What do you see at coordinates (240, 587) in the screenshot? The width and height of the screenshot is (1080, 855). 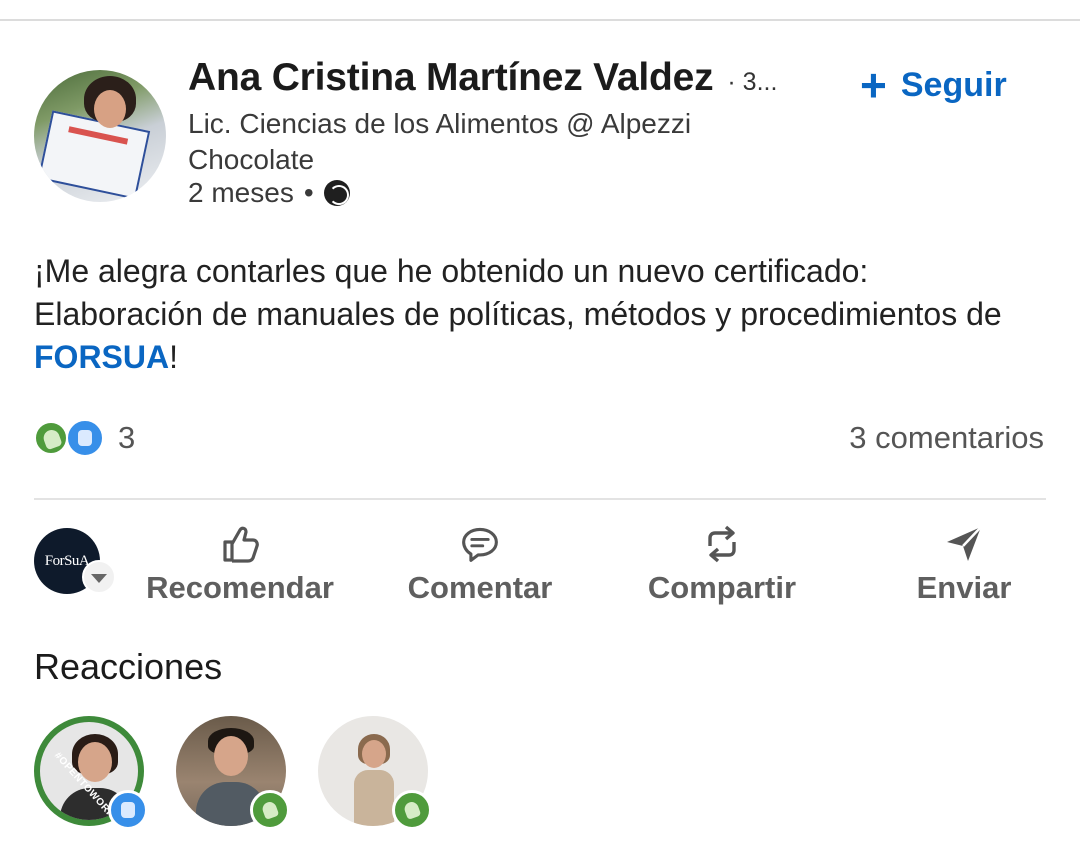 I see `like-label: Recomendar` at bounding box center [240, 587].